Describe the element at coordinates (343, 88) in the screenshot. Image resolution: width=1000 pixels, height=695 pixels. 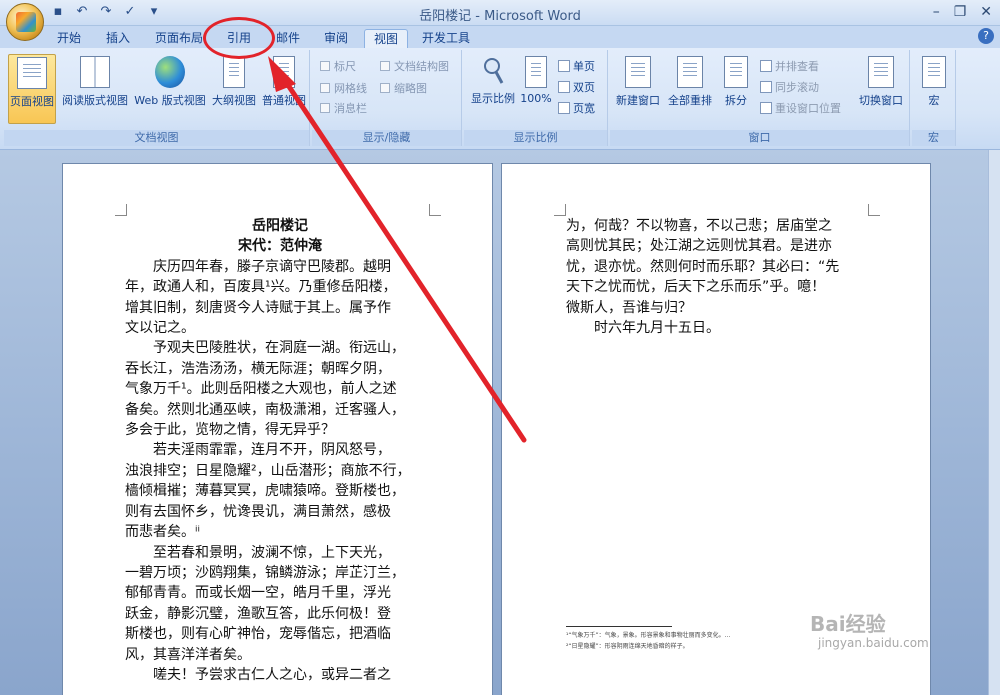
I see `gridlines-checkbox: 网格线` at that location.